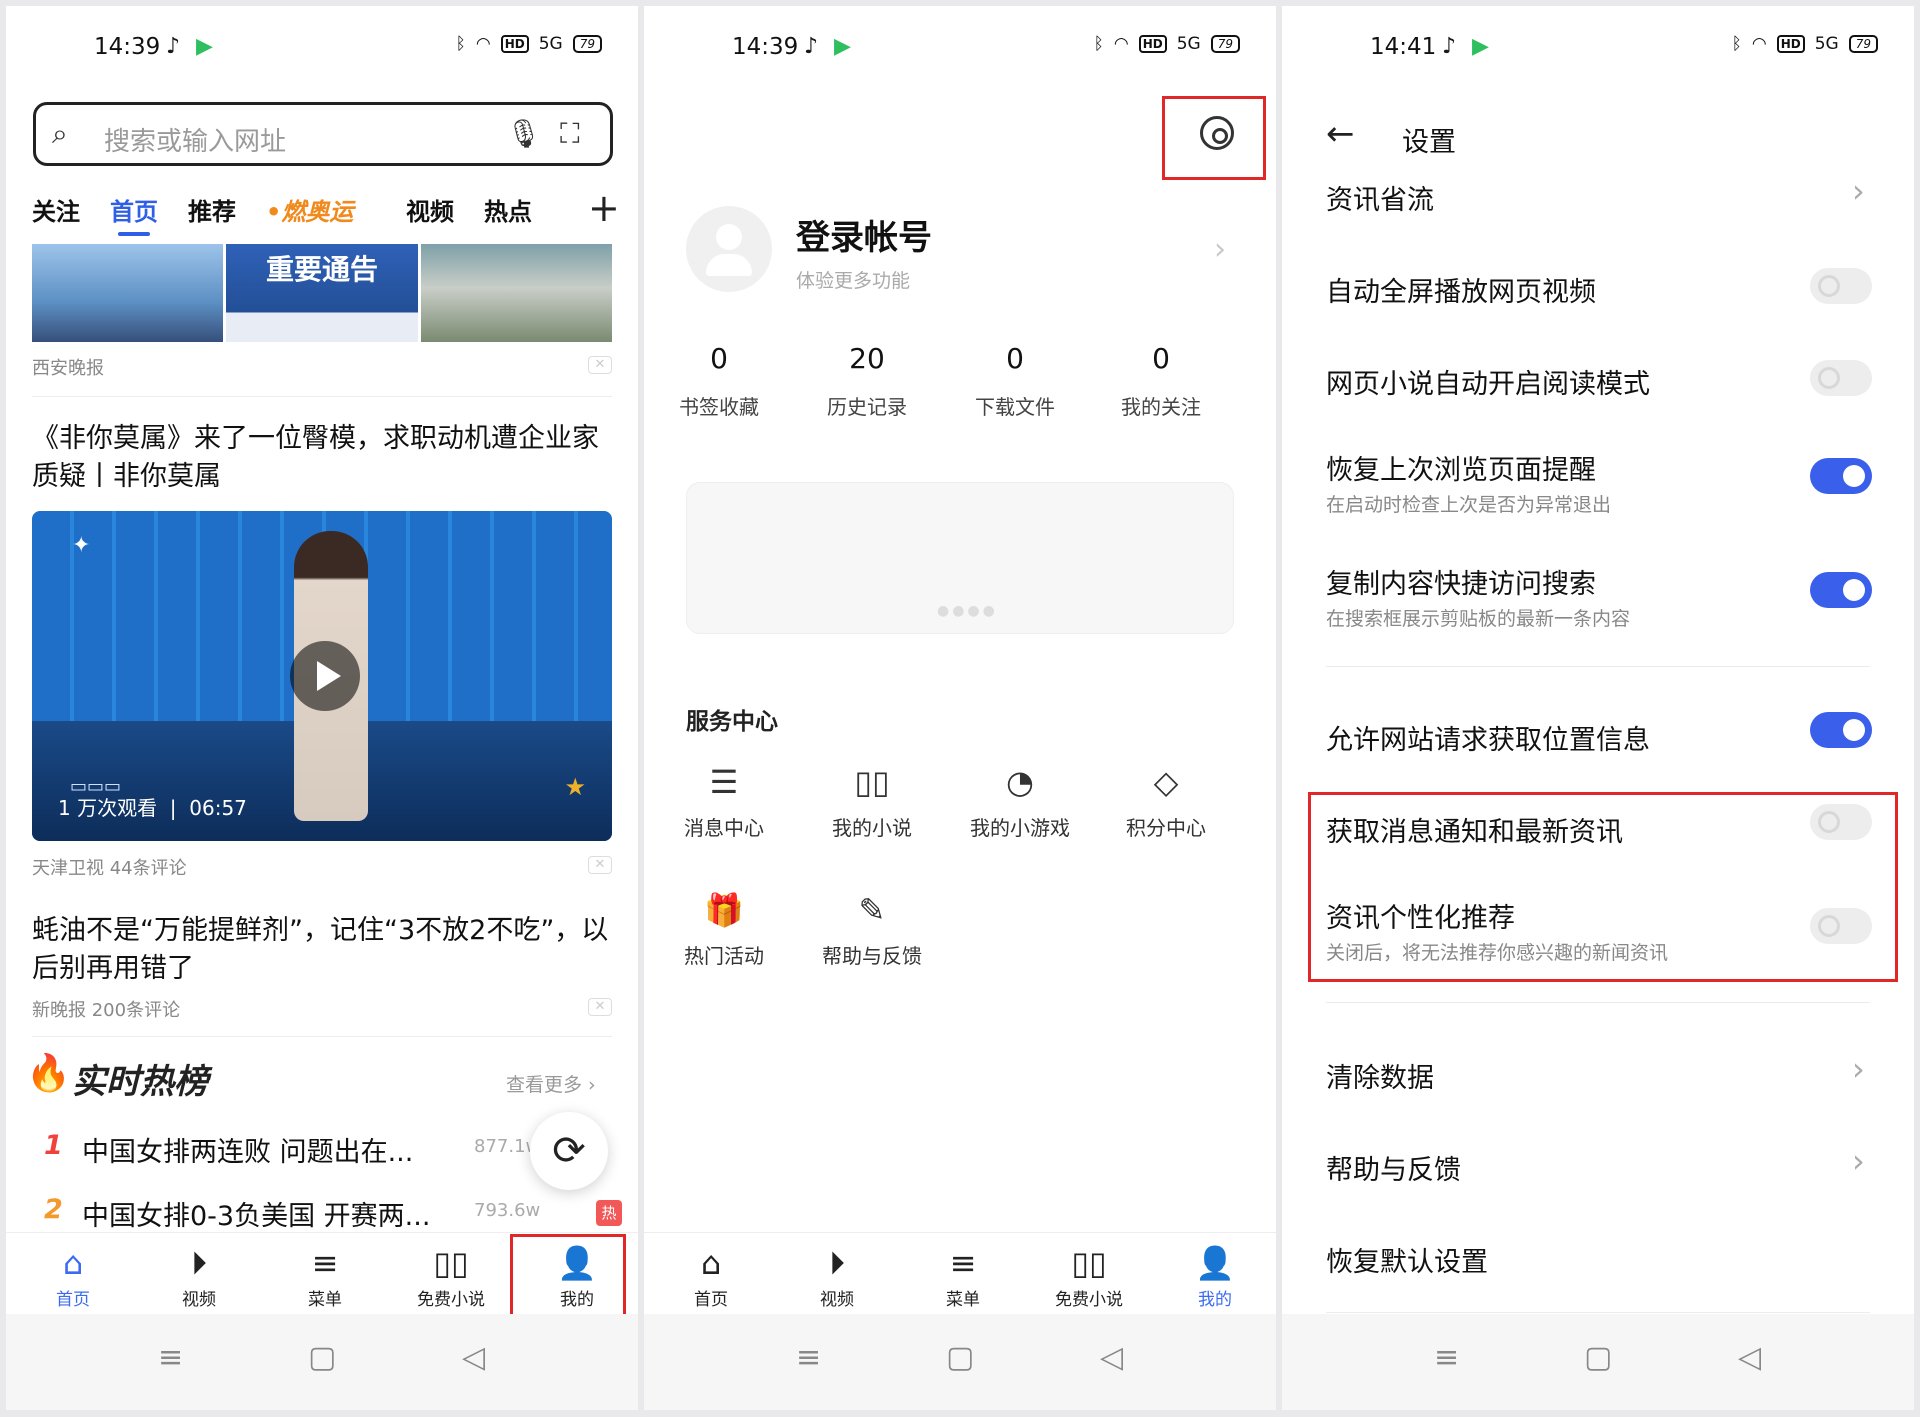 The image size is (1920, 1417). I want to click on tv-channel-logo: ✦, so click(81, 545).